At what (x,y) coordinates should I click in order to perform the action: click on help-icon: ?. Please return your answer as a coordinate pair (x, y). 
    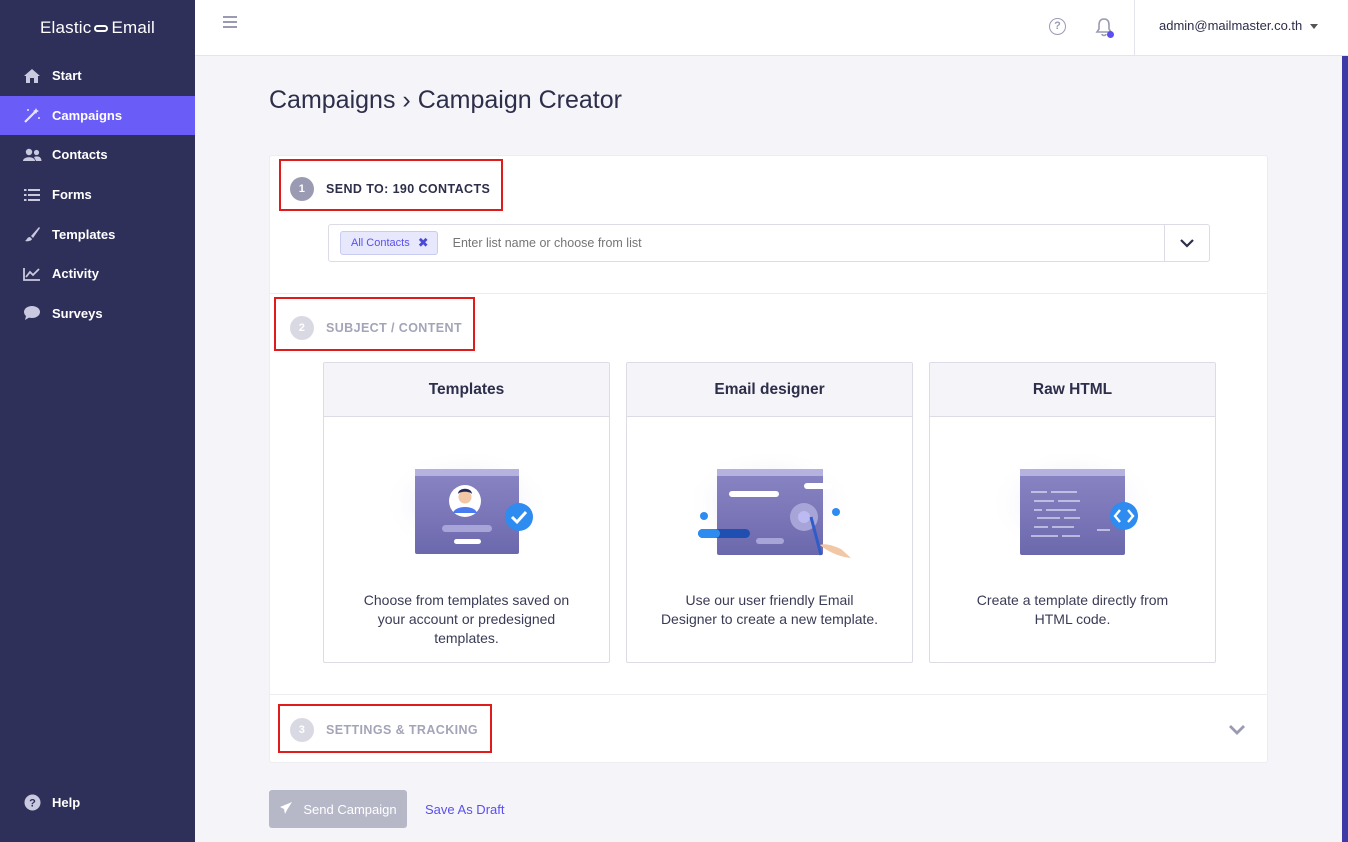
    Looking at the image, I should click on (1057, 26).